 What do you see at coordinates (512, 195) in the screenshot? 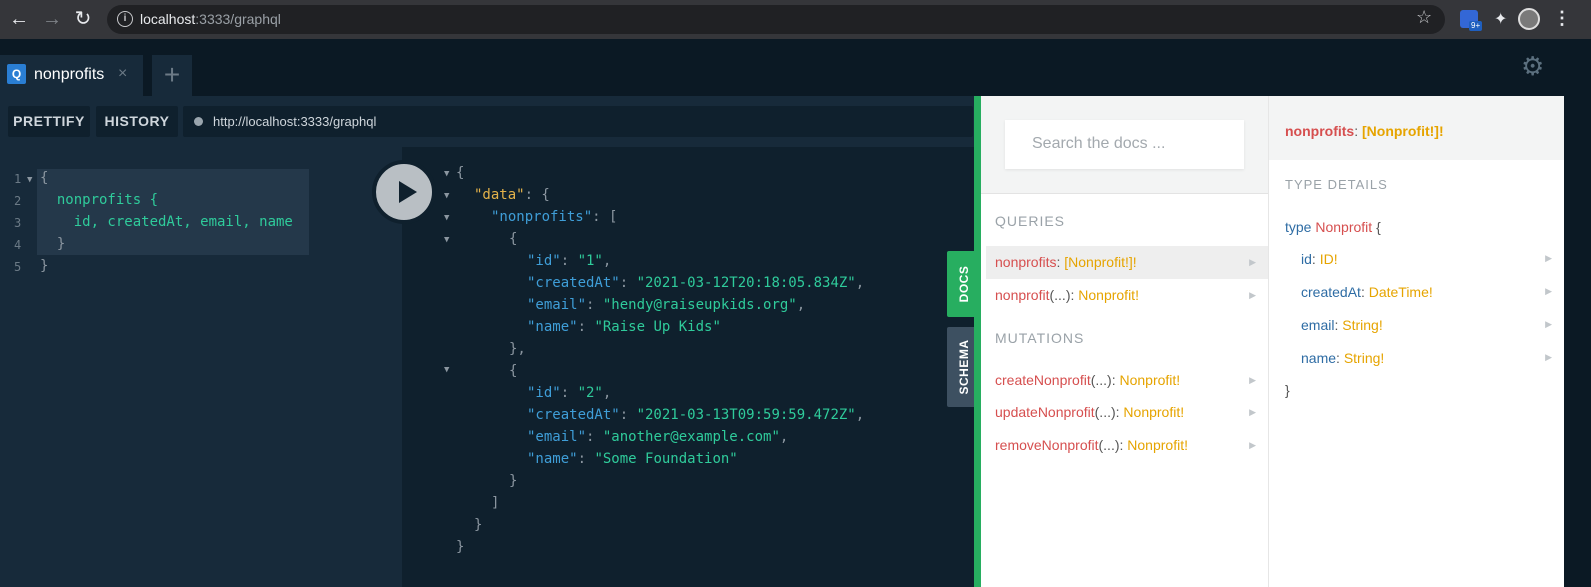
I see `json-line: "data": {` at bounding box center [512, 195].